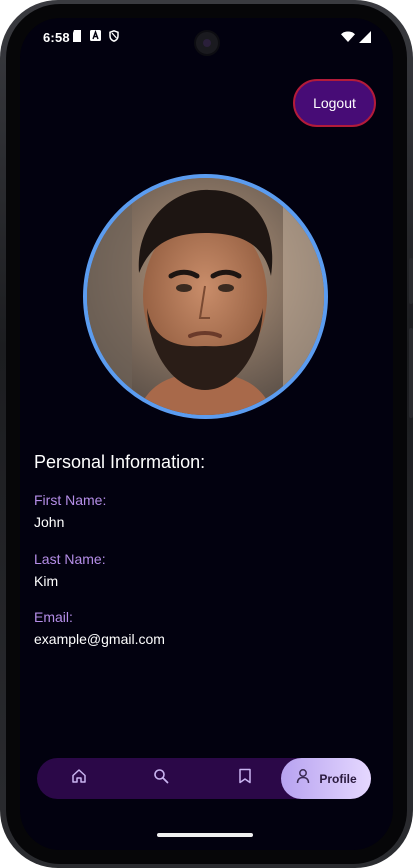 This screenshot has height=868, width=413. Describe the element at coordinates (46, 581) in the screenshot. I see `last-name-value: Kim` at that location.